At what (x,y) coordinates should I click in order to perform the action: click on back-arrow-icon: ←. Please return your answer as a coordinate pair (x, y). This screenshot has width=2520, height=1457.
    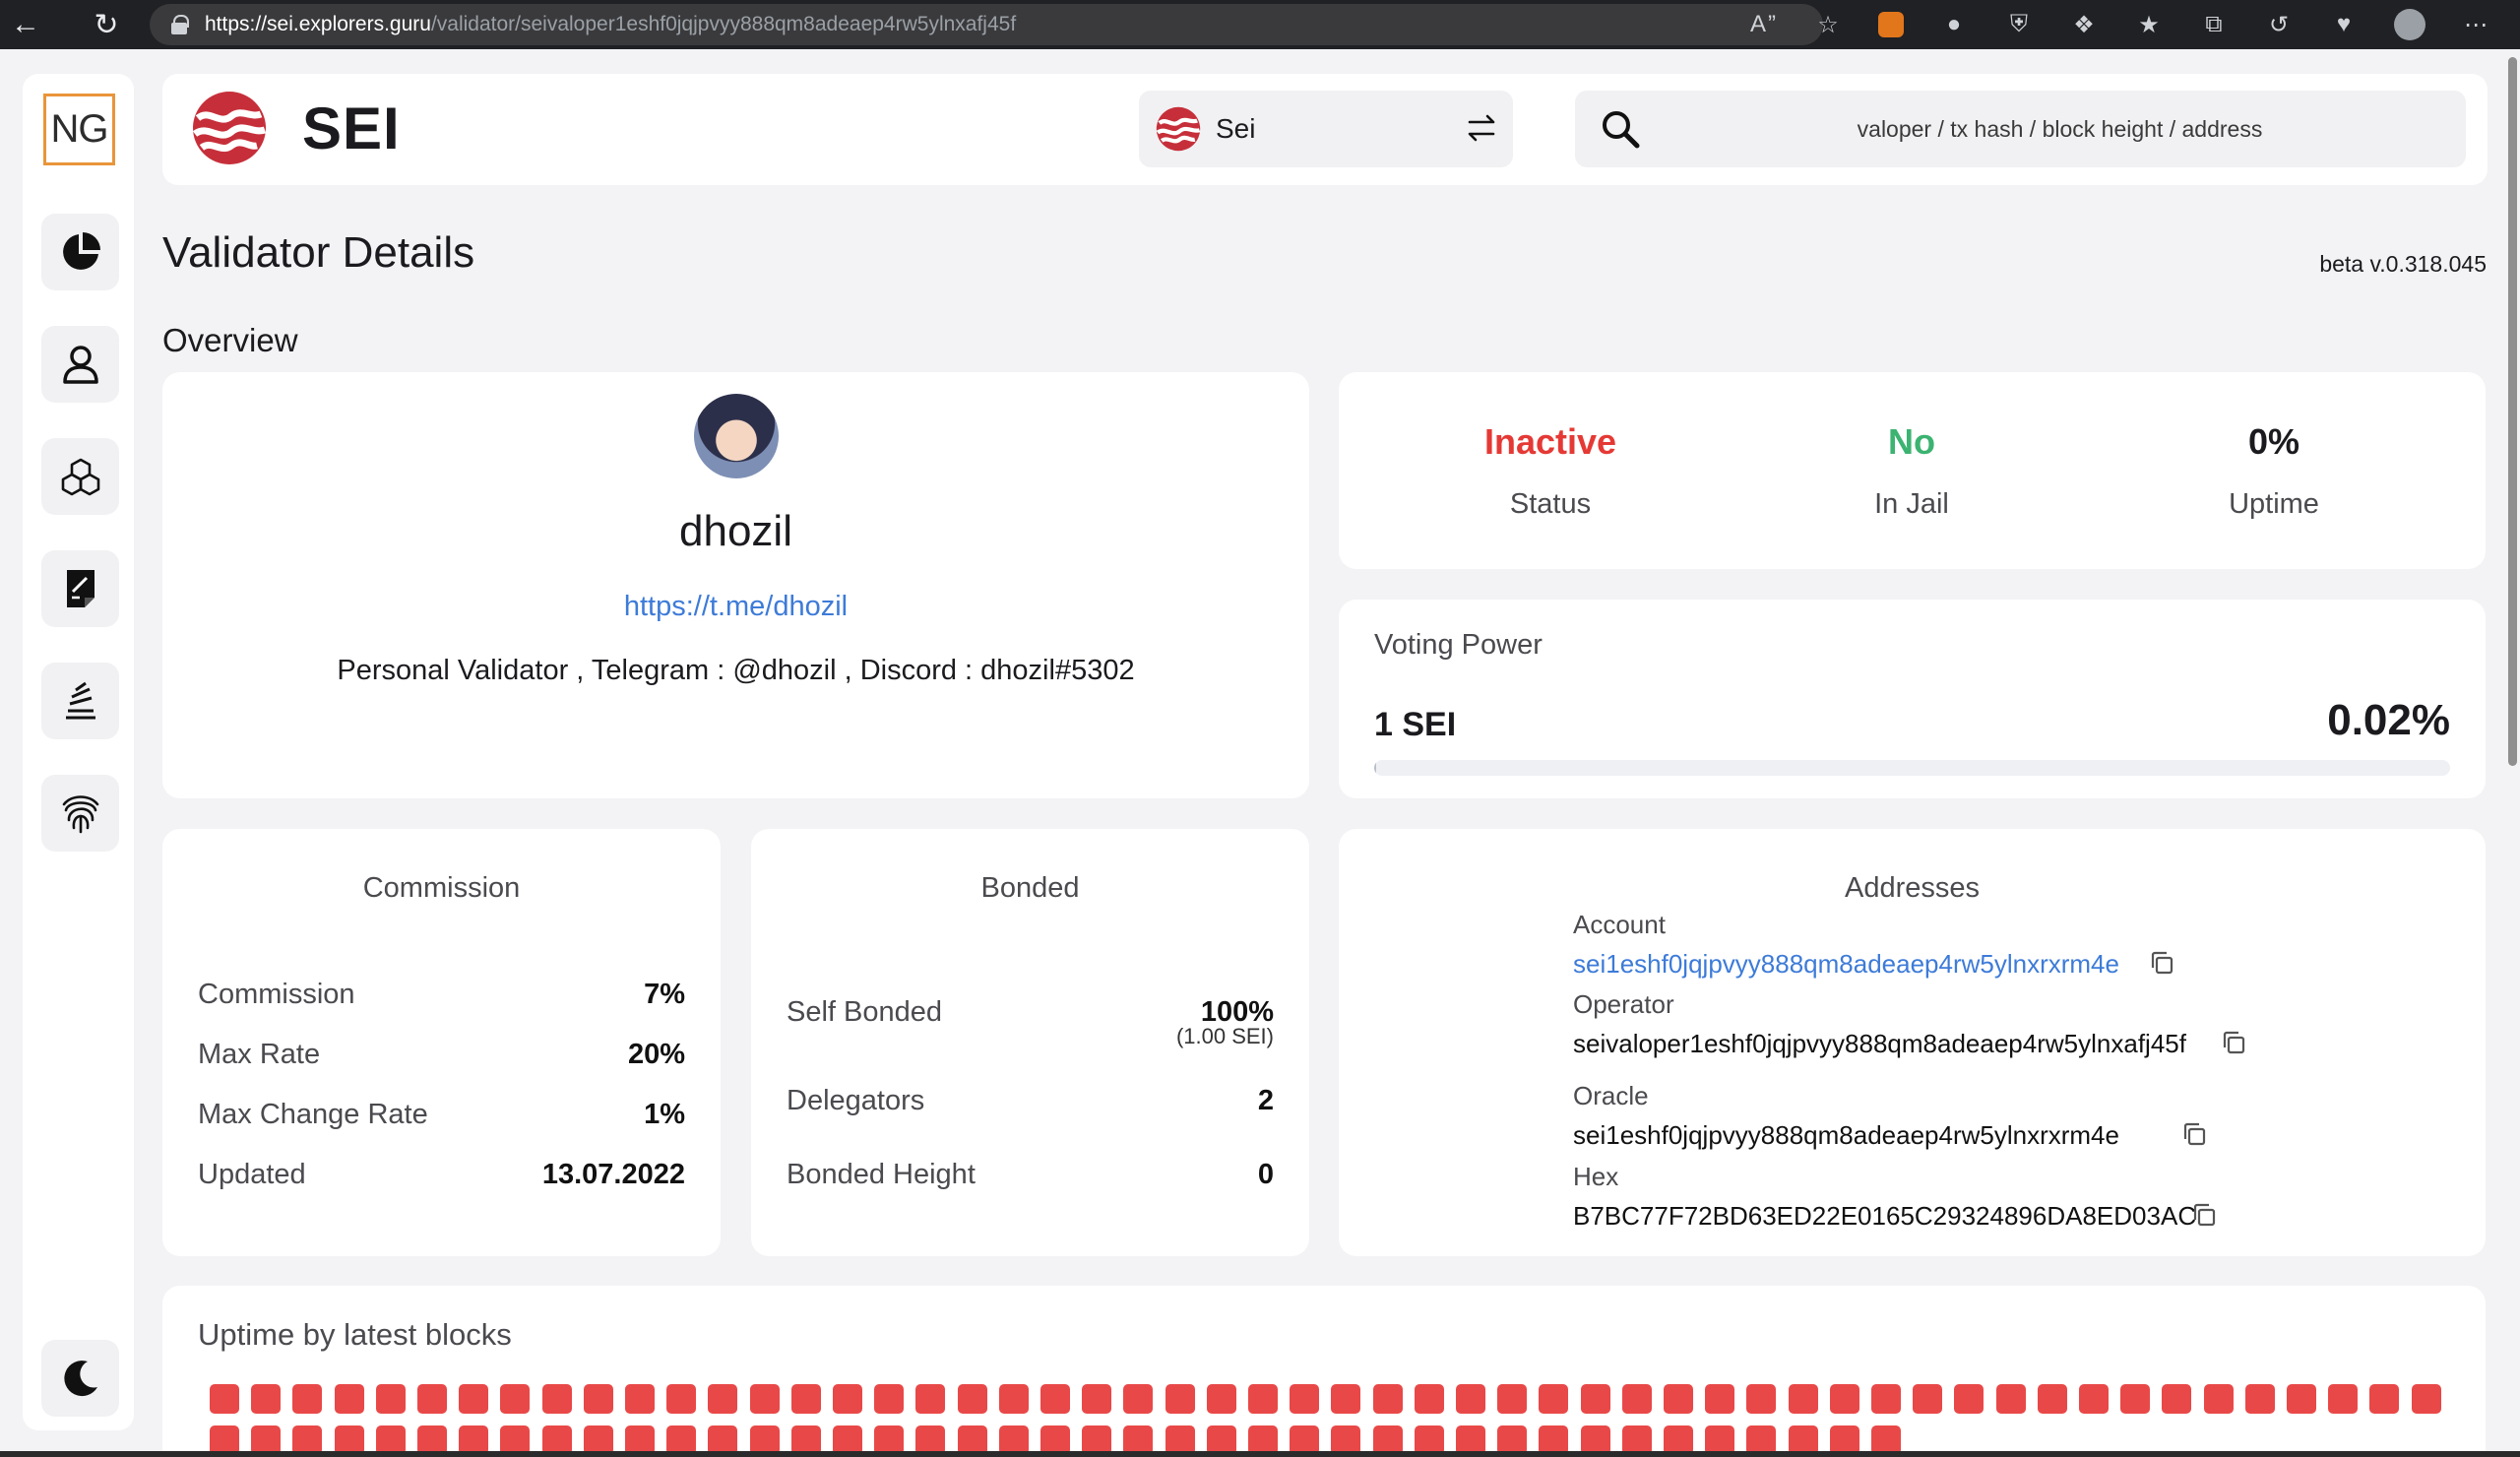
    Looking at the image, I should click on (25, 24).